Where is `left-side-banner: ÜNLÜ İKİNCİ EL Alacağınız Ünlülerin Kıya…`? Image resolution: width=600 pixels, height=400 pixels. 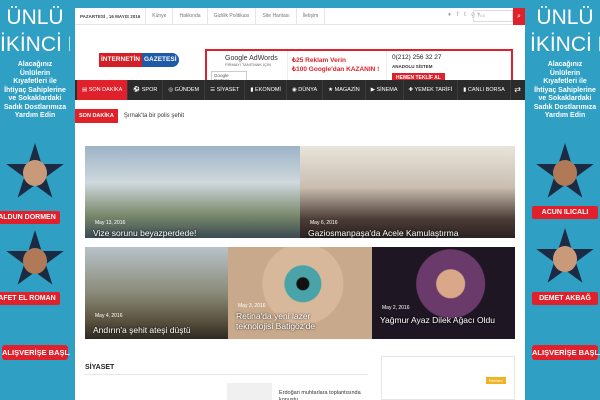
left-side-banner: ÜNLÜ İKİNCİ EL Alacağınız Ünlülerin Kıya… is located at coordinates (35, 200).